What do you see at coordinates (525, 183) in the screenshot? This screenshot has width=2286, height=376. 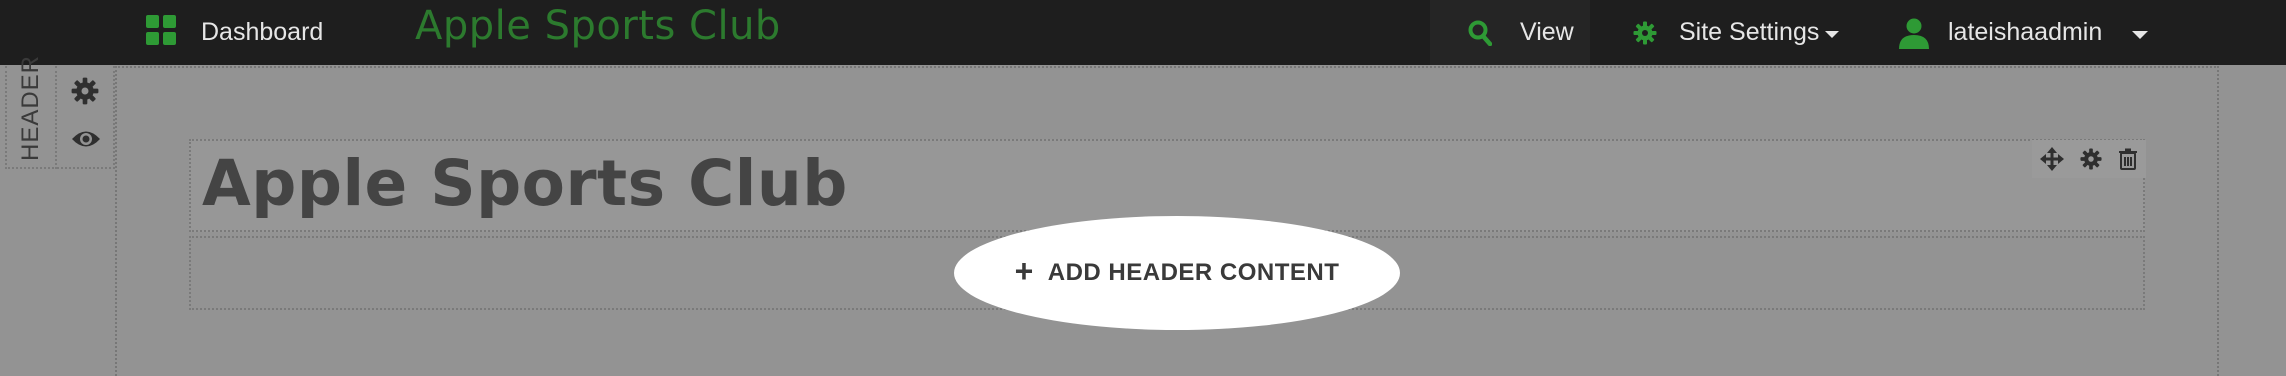 I see `header-title: Apple Sports Club` at bounding box center [525, 183].